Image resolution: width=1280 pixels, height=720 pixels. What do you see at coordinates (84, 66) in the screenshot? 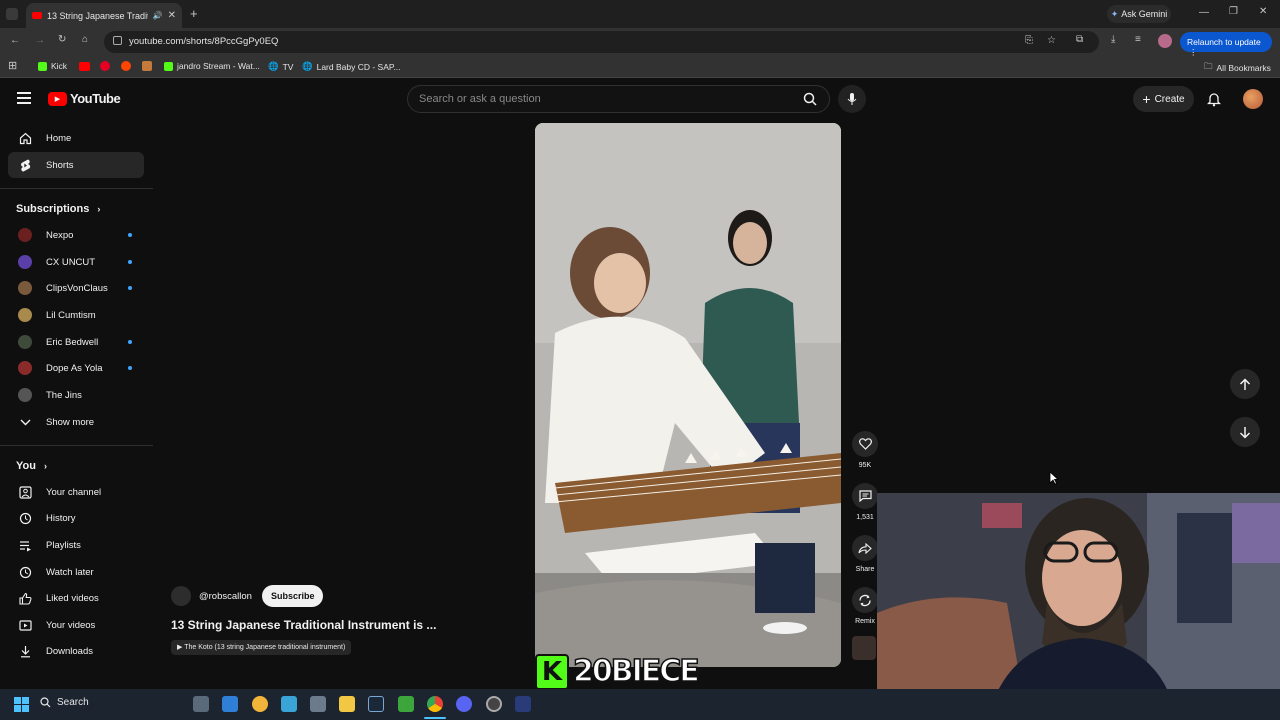
I see `youtube-bookmark-icon` at bounding box center [84, 66].